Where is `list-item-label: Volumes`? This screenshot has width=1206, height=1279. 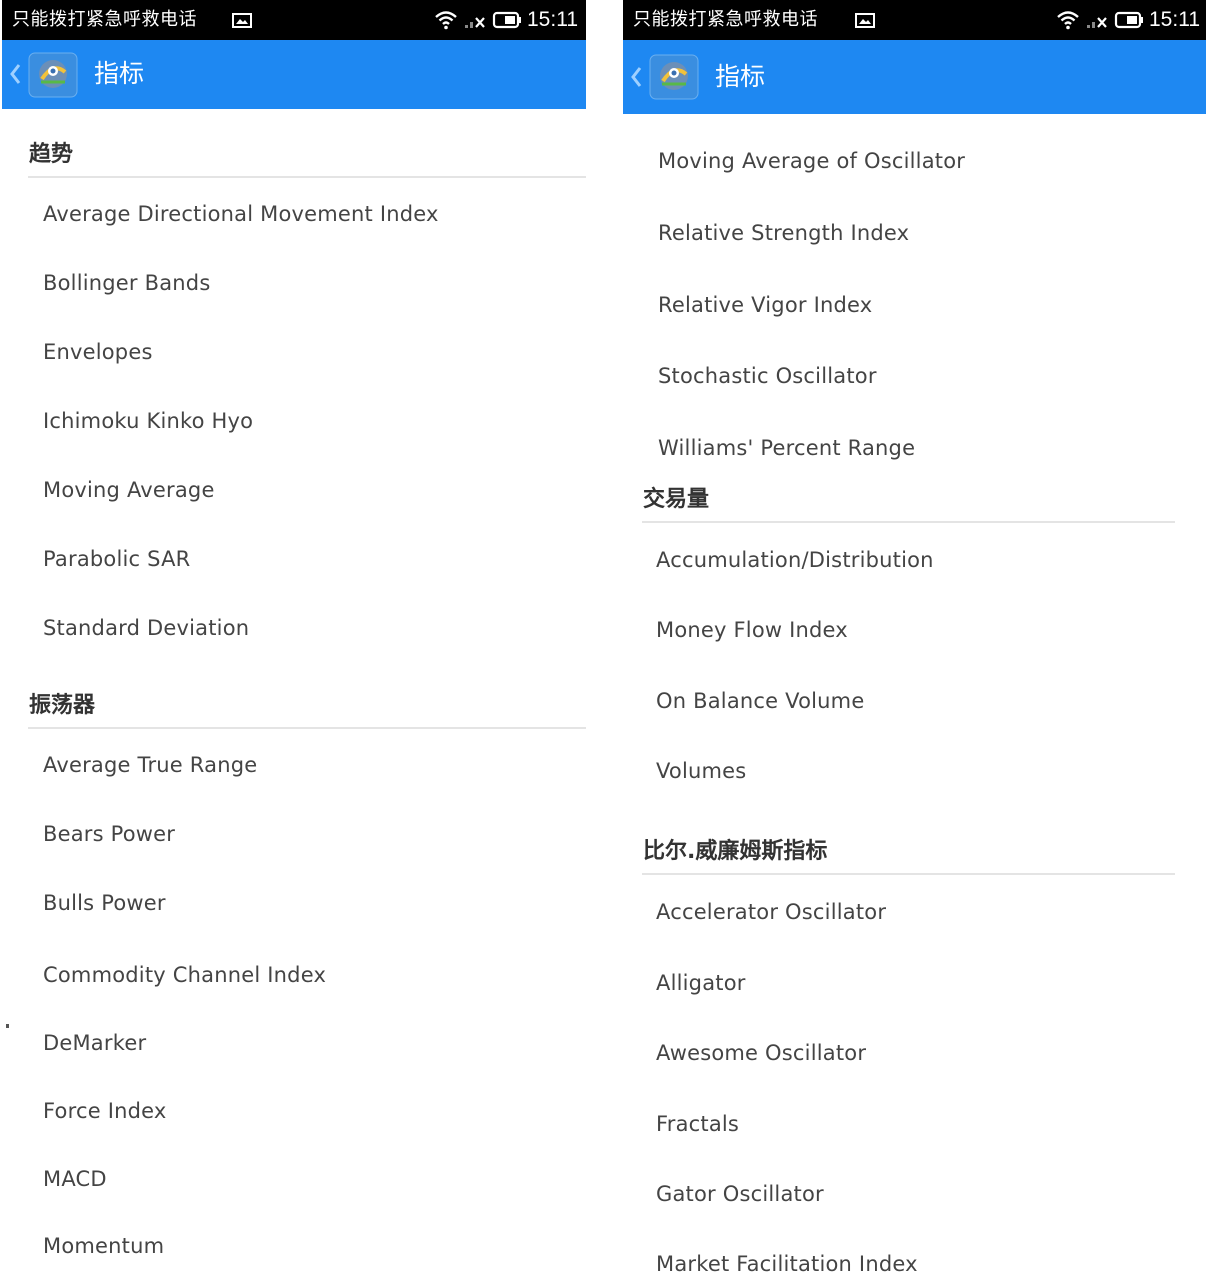
list-item-label: Volumes is located at coordinates (701, 771).